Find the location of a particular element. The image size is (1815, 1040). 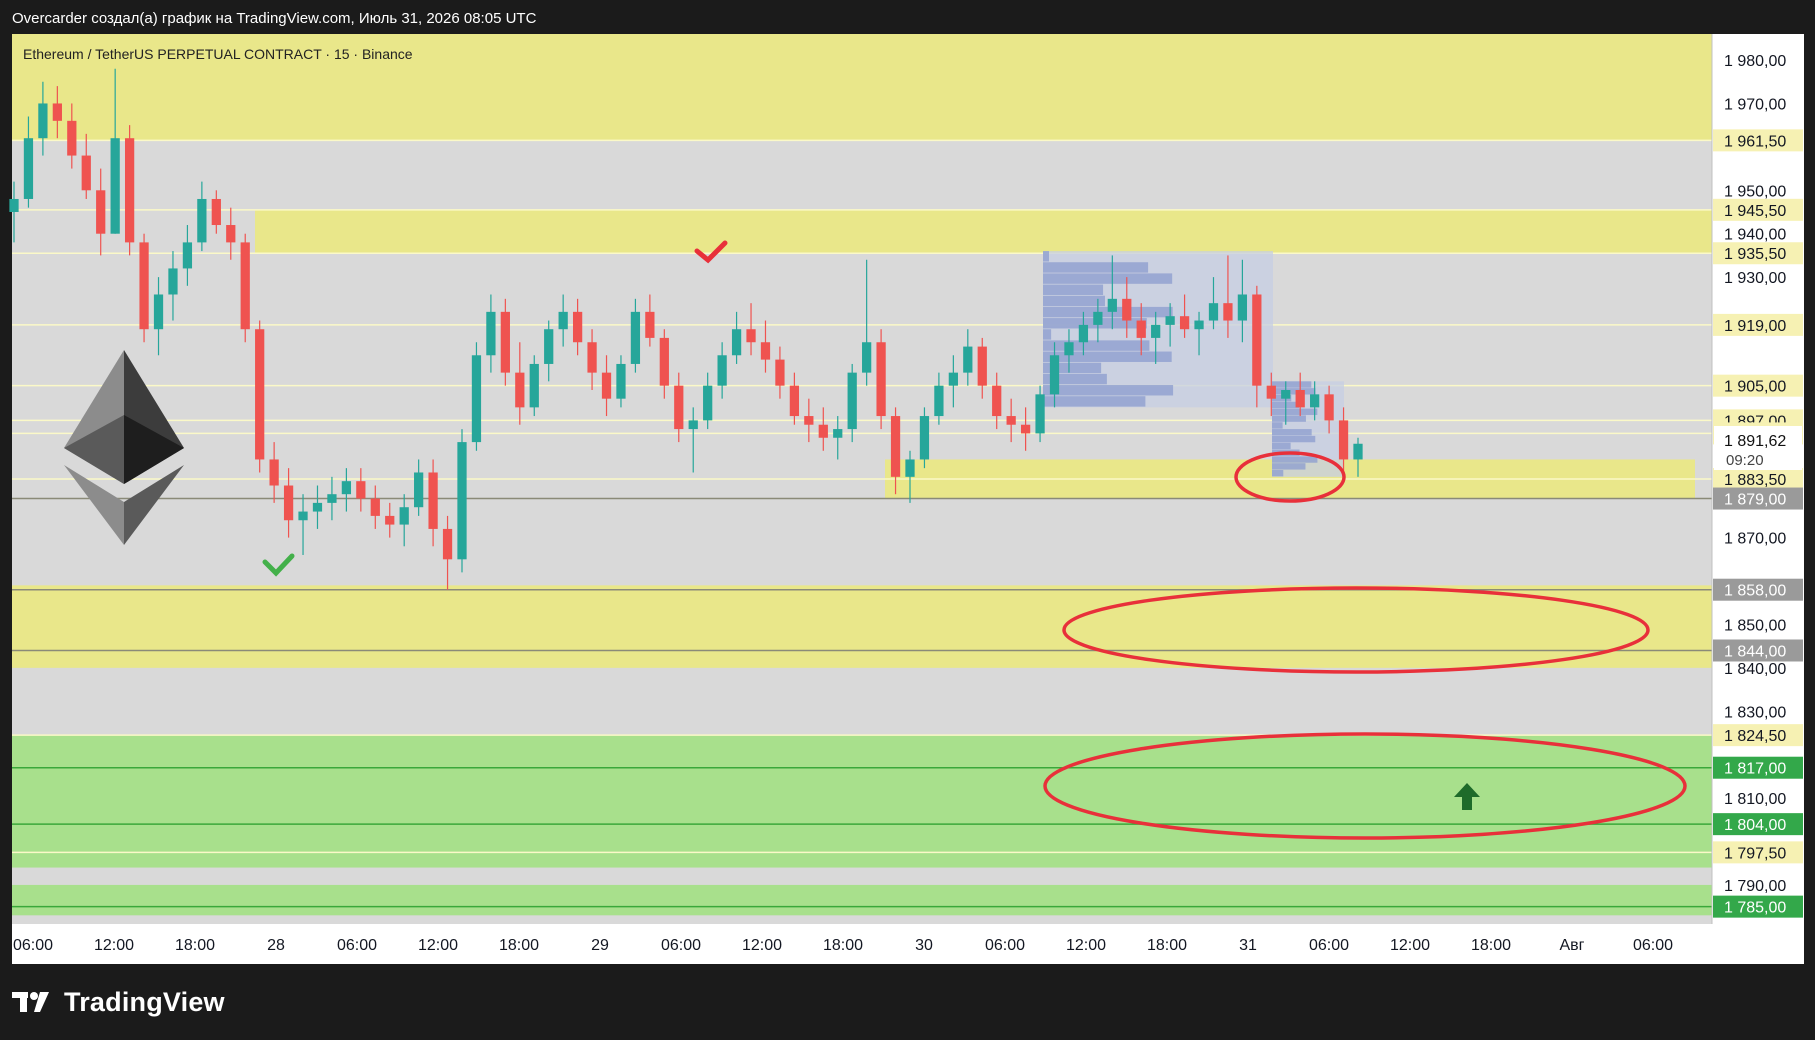

level-label-7: 1 883,50 is located at coordinates (1755, 480).